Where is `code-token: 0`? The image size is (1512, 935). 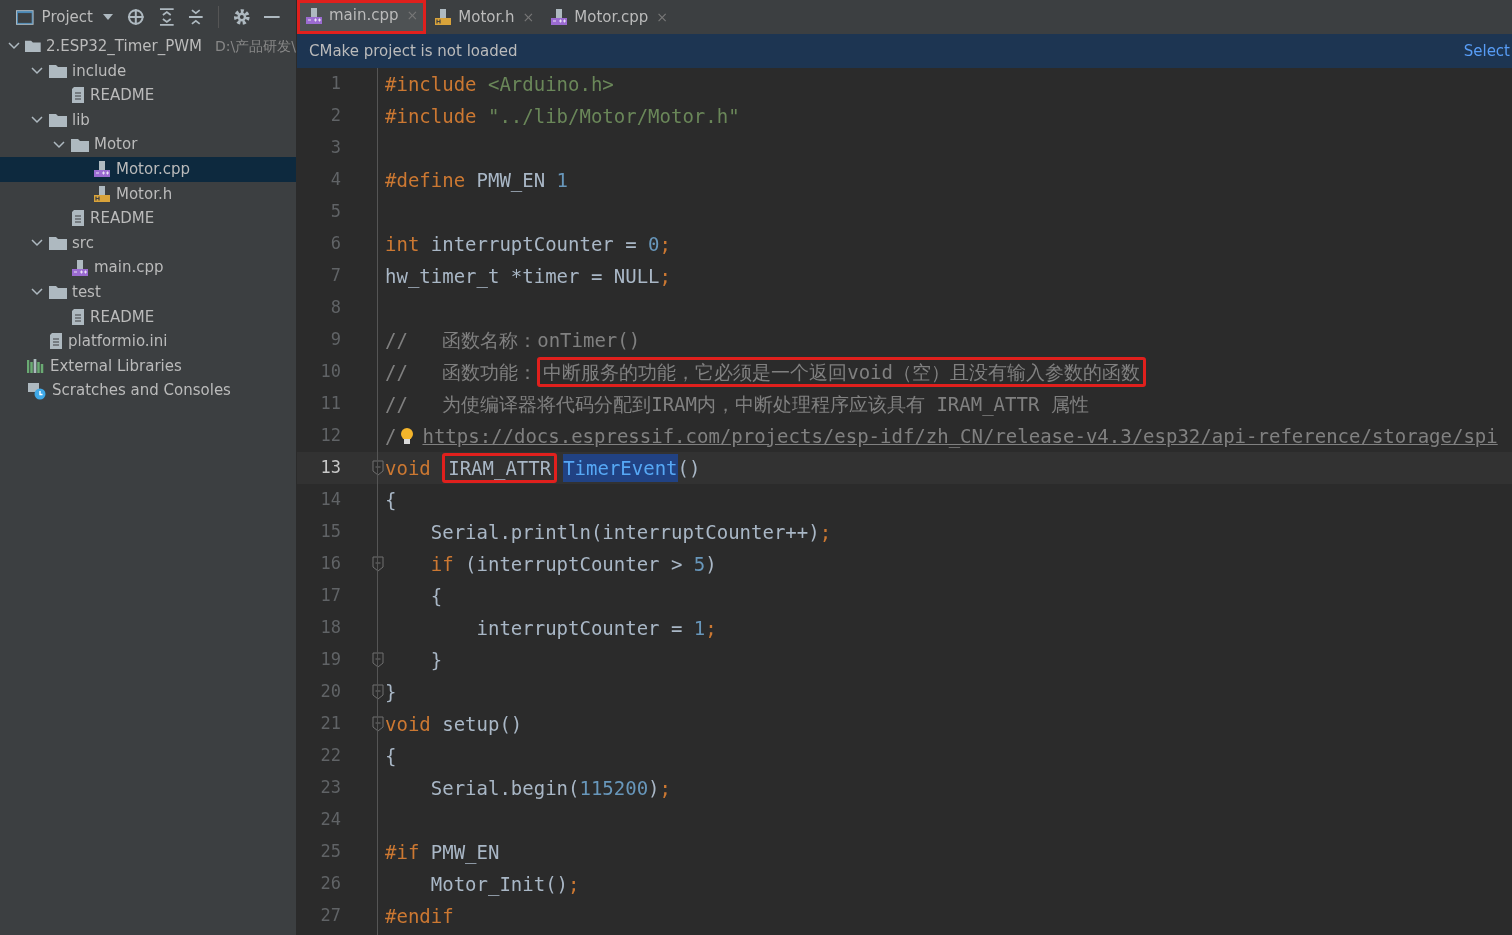
code-token: 0 is located at coordinates (654, 244).